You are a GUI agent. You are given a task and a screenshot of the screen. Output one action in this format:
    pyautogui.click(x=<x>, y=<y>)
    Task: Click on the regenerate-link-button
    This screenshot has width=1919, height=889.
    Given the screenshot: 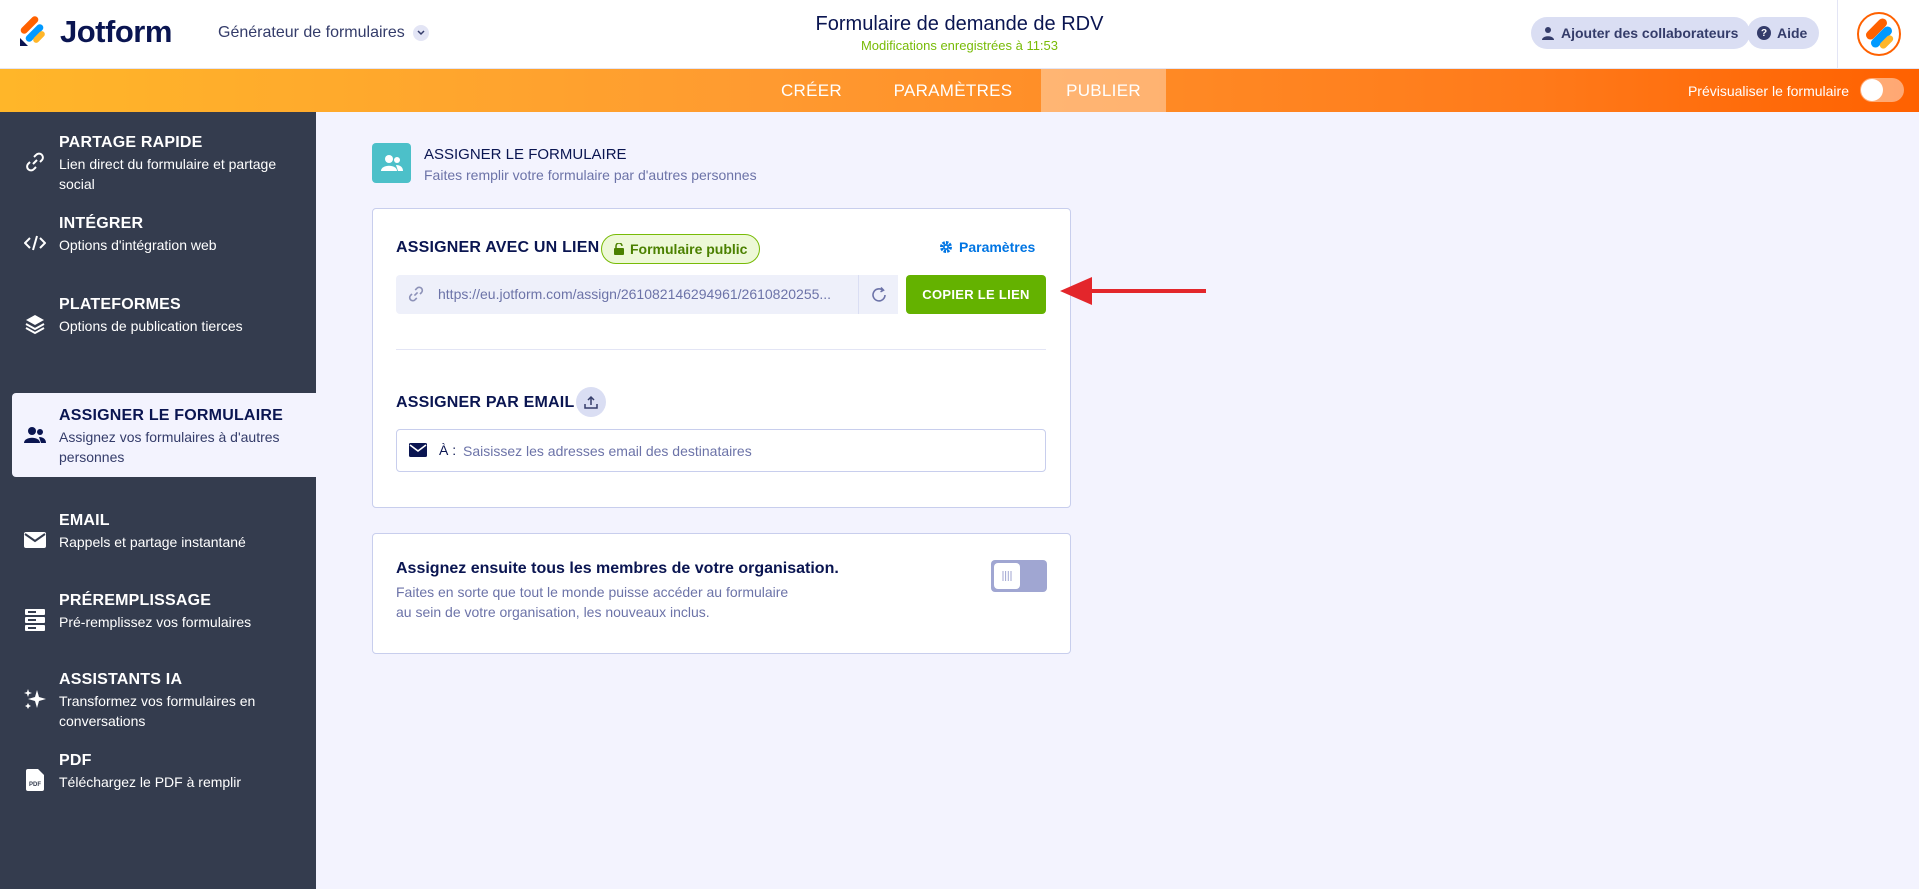 What is the action you would take?
    pyautogui.click(x=878, y=294)
    